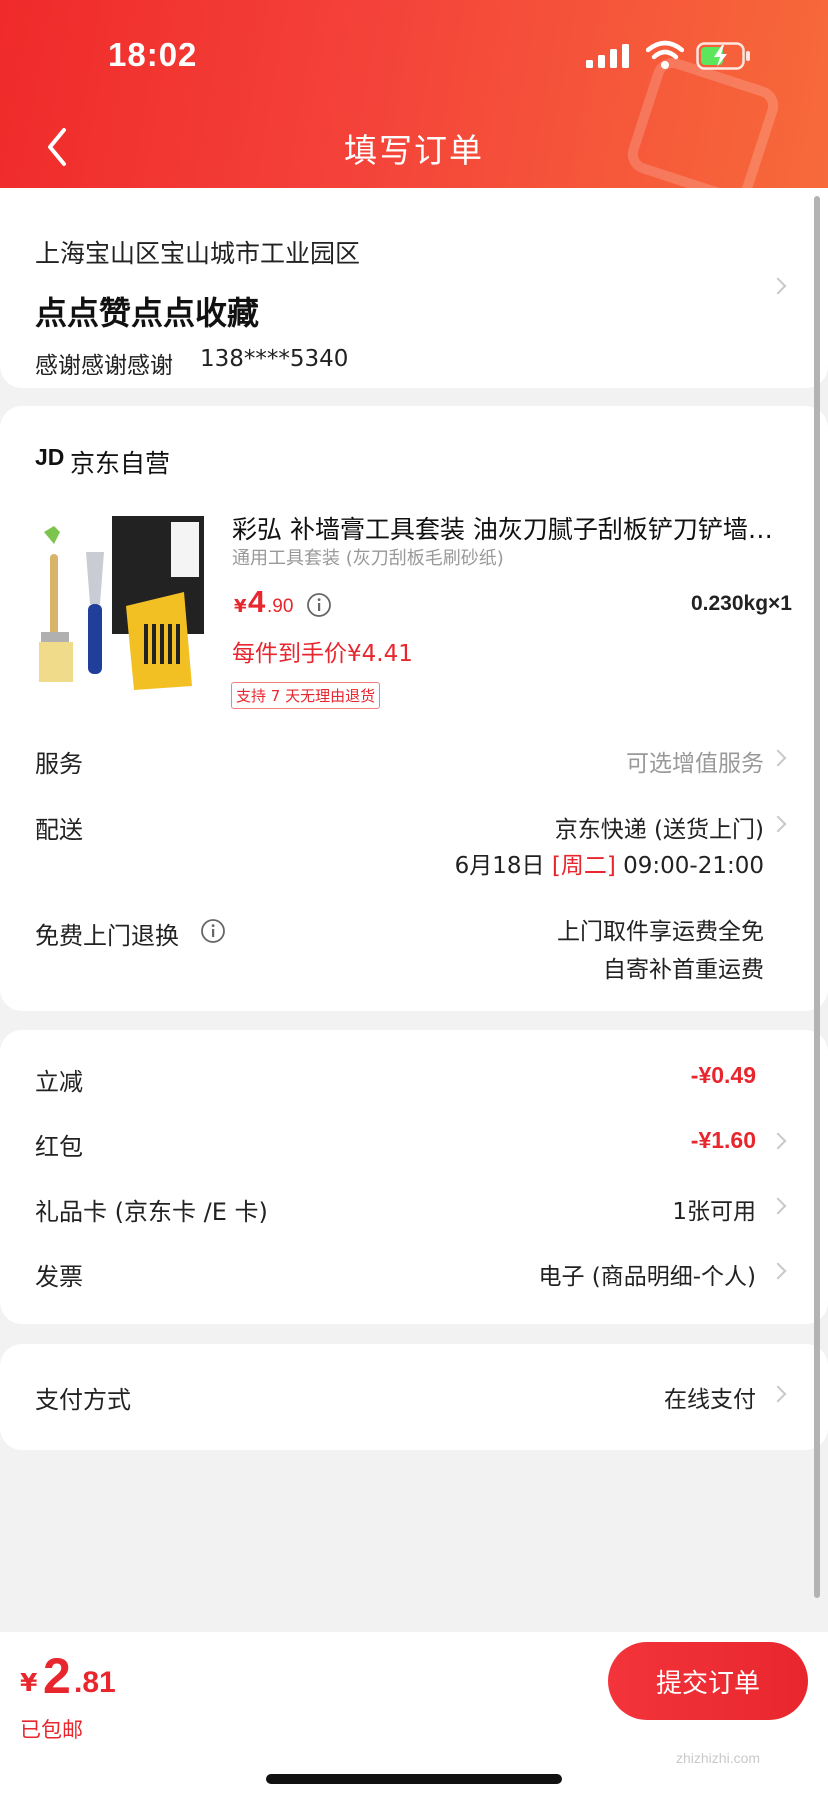 This screenshot has height=1795, width=828. What do you see at coordinates (817, 897) in the screenshot?
I see `scrollbar` at bounding box center [817, 897].